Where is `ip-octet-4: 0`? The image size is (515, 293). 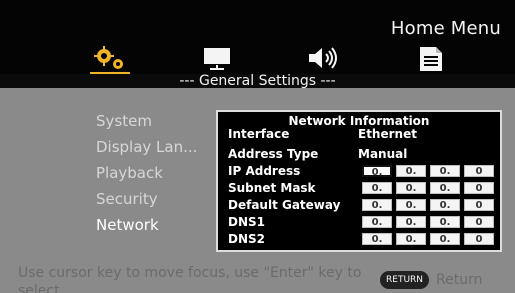
ip-octet-4: 0 is located at coordinates (479, 171).